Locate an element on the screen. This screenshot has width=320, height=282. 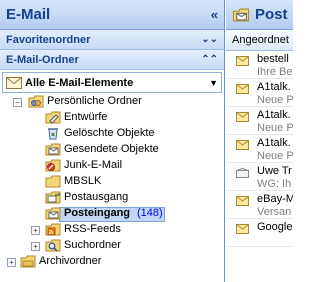
rss-icon is located at coordinates (53, 229).